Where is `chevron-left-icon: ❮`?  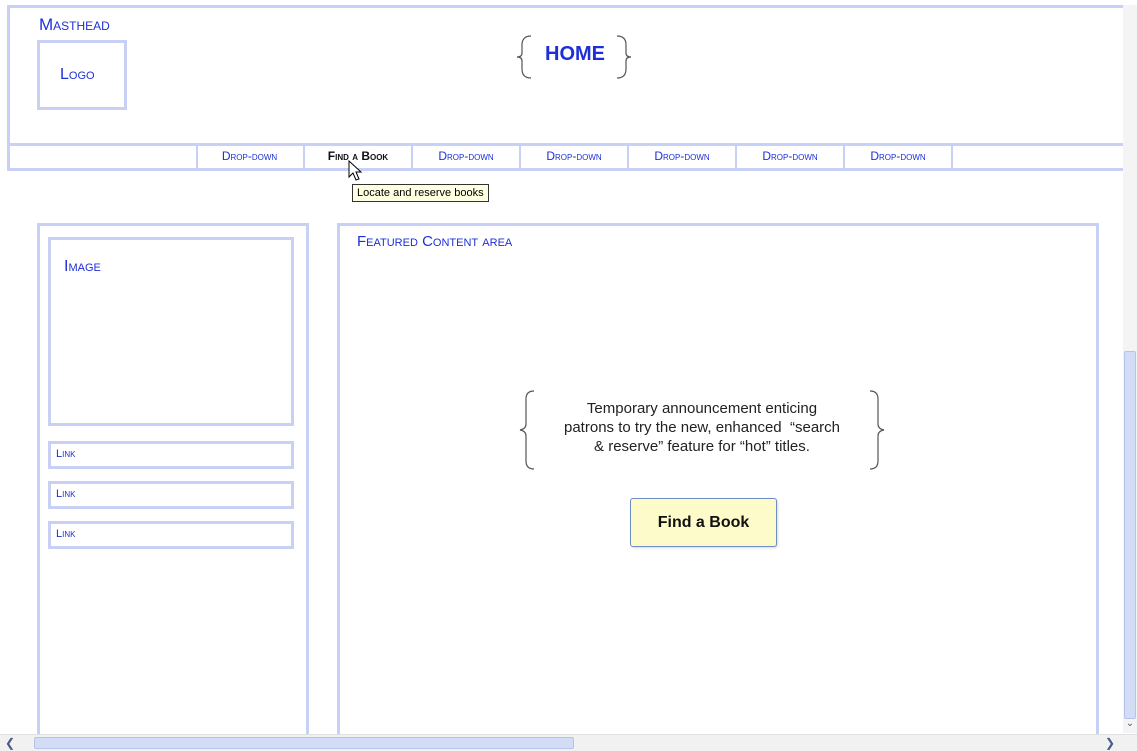
chevron-left-icon: ❮ is located at coordinates (10, 743).